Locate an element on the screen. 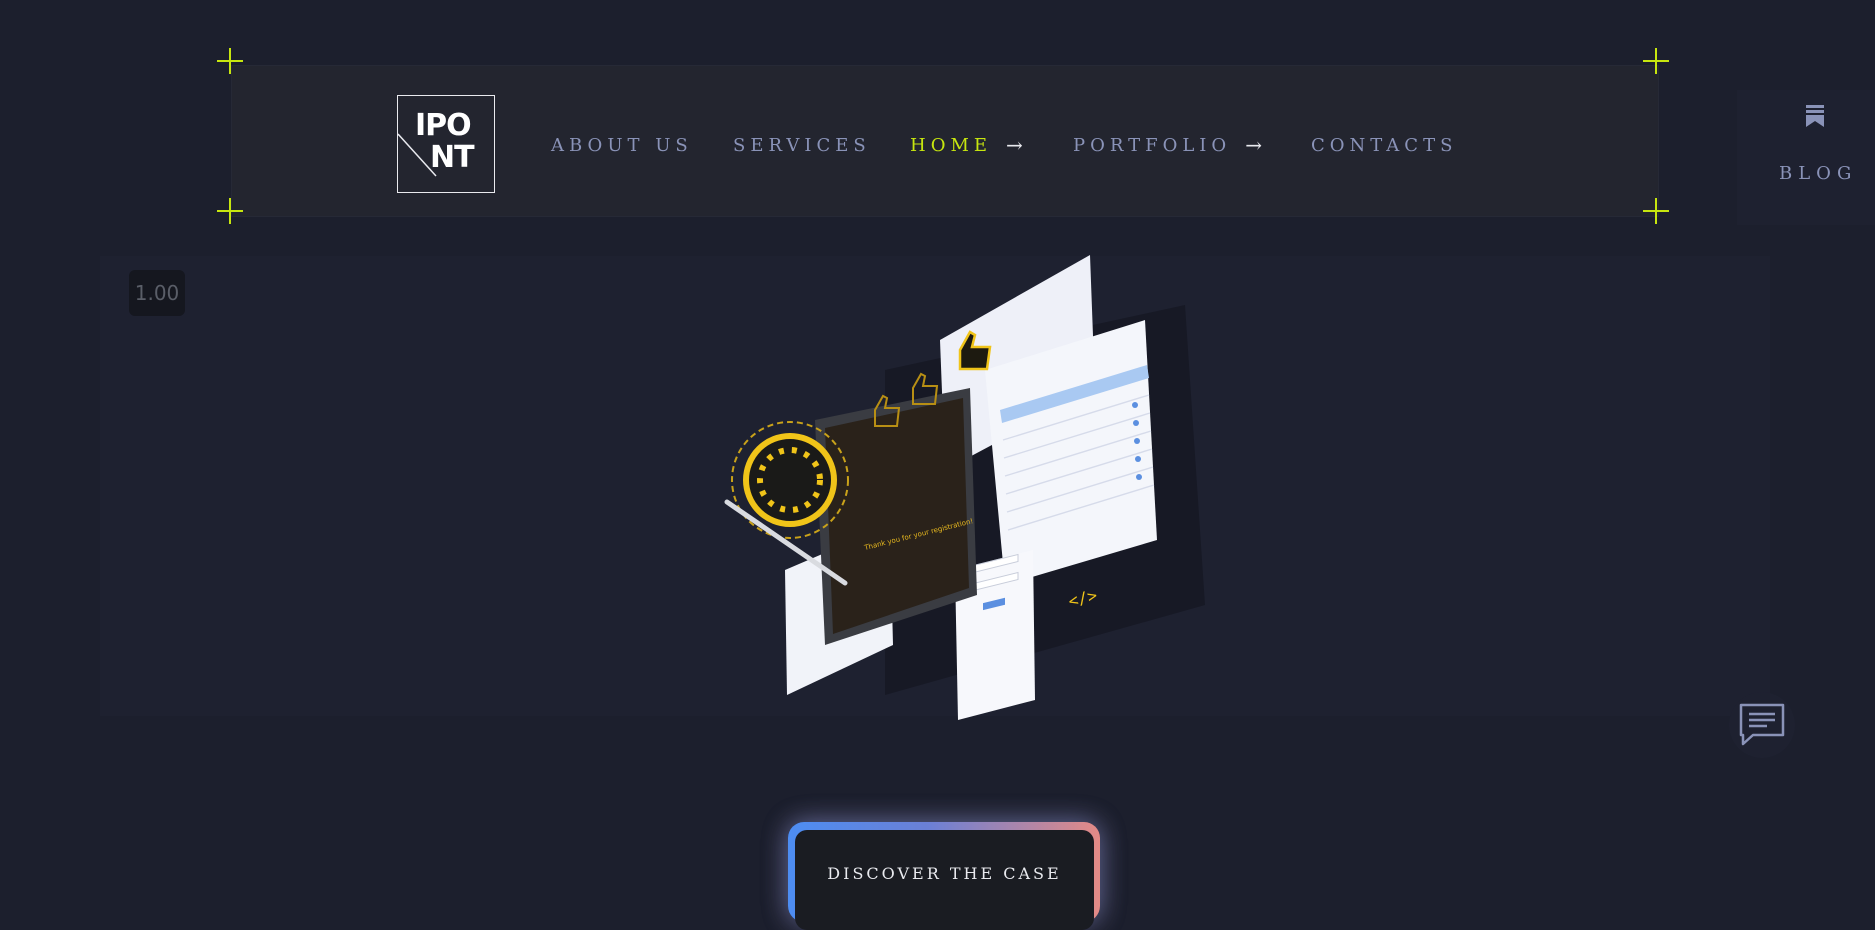 The image size is (1875, 930). logo-text-line1: IPO is located at coordinates (443, 125).